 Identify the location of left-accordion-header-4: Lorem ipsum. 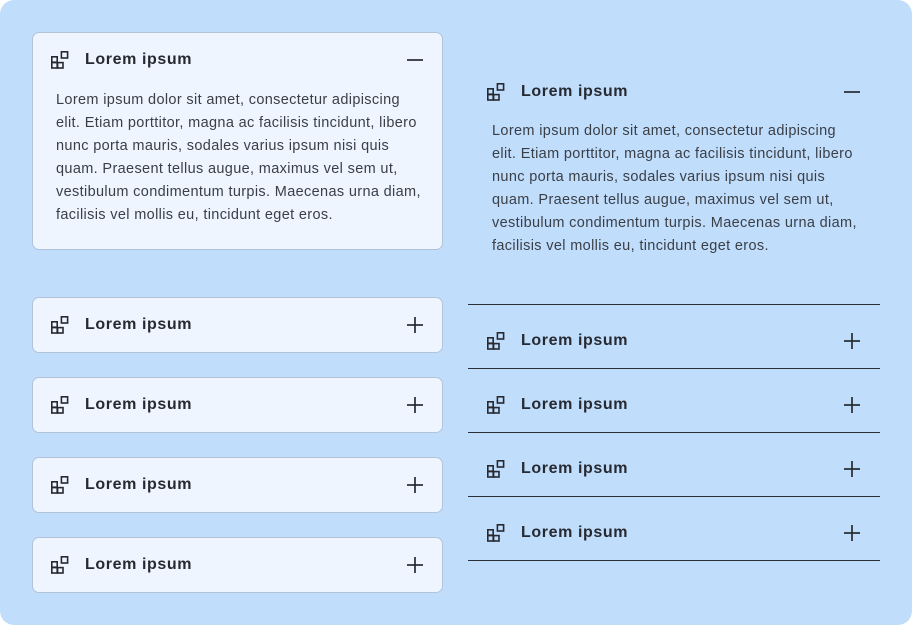
(237, 485).